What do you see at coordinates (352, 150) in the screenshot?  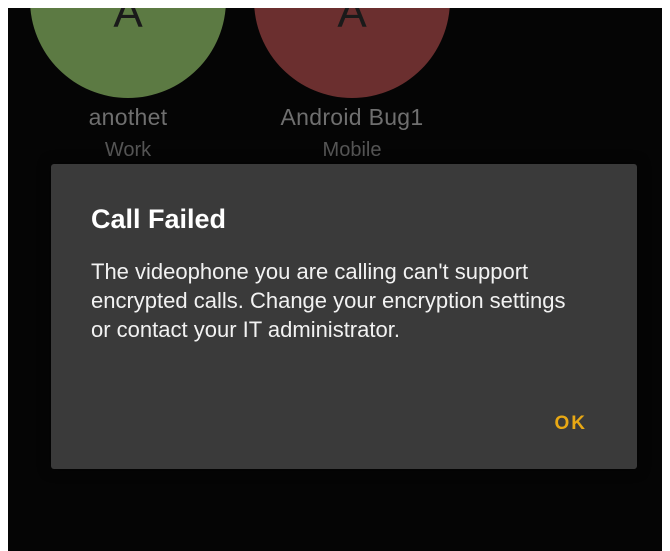 I see `contact-type: Mobile` at bounding box center [352, 150].